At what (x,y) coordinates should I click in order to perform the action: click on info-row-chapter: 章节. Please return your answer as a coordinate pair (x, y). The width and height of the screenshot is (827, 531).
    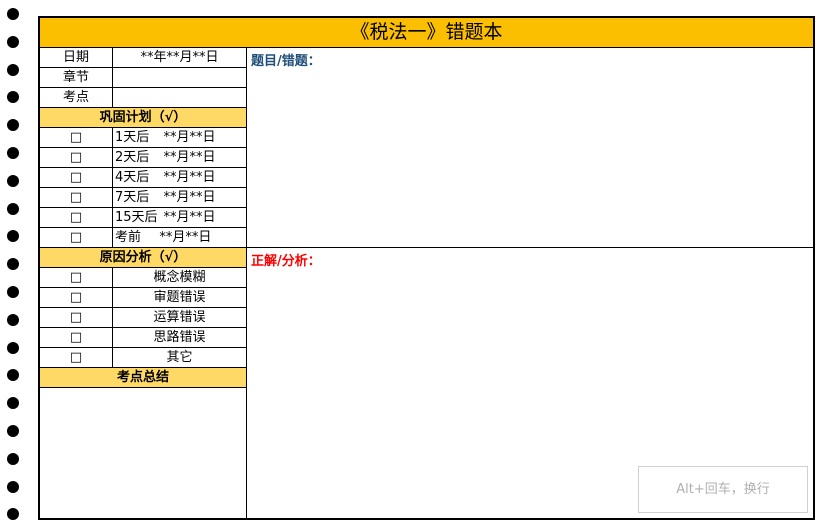
    Looking at the image, I should click on (143, 78).